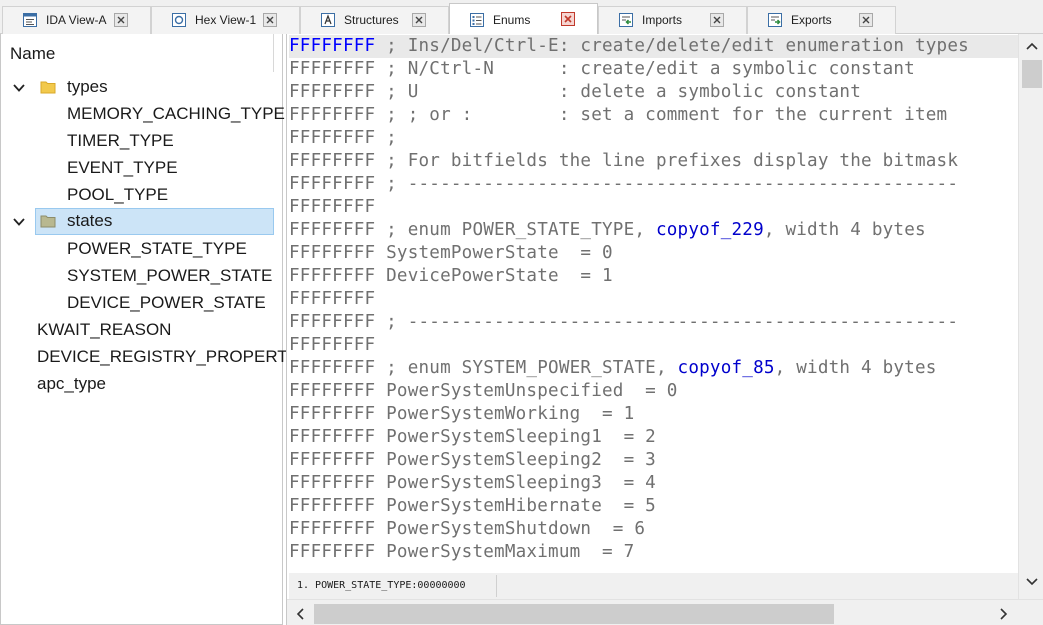 The width and height of the screenshot is (1043, 625). What do you see at coordinates (122, 167) in the screenshot?
I see `tree-item-label: EVENT_TYPE` at bounding box center [122, 167].